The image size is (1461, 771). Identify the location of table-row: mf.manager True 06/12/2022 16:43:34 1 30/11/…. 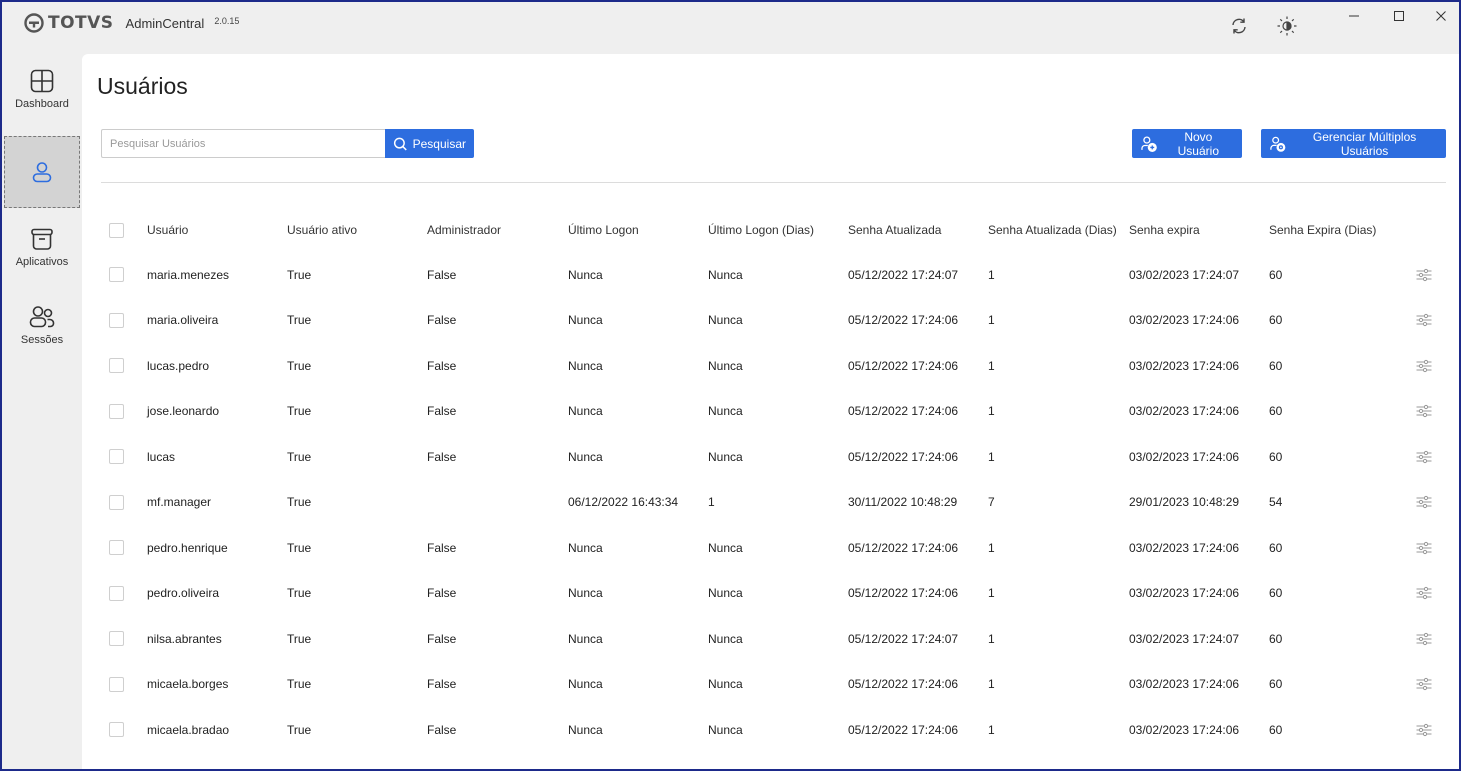
(773, 503).